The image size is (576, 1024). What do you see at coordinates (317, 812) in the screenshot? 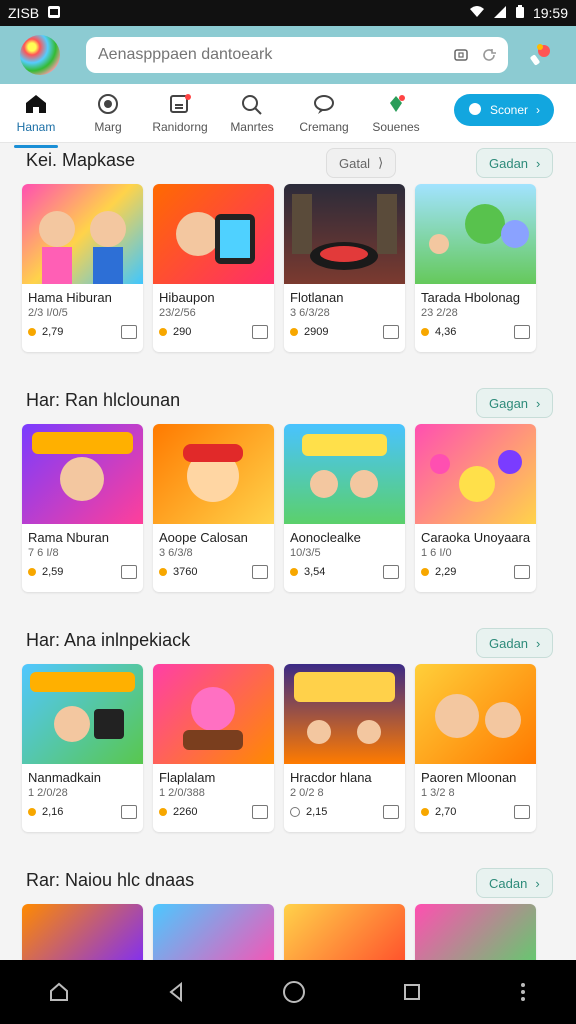
I see `game-value: 2,15` at bounding box center [317, 812].